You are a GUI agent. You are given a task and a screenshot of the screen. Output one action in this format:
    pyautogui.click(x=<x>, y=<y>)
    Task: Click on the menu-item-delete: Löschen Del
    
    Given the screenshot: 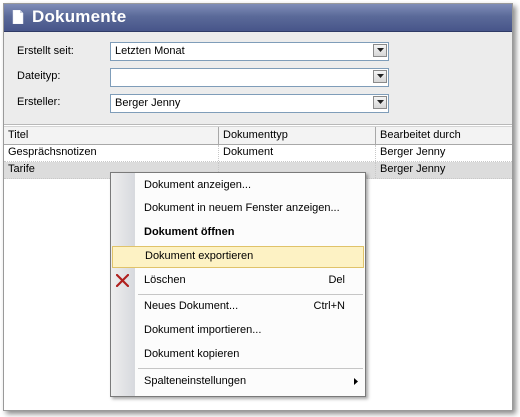 What is the action you would take?
    pyautogui.click(x=238, y=281)
    